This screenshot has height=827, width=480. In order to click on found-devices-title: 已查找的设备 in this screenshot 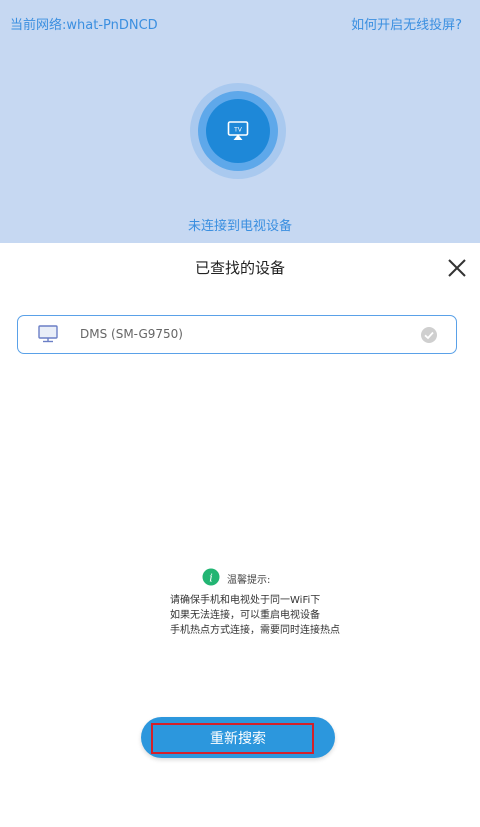, I will do `click(239, 268)`.